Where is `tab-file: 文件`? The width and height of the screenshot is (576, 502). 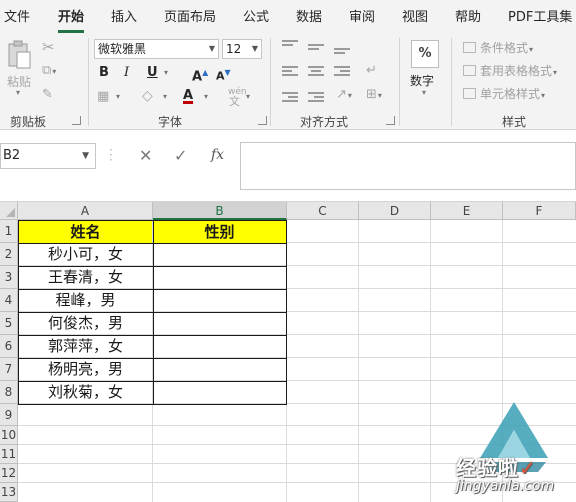 tab-file: 文件 is located at coordinates (17, 19).